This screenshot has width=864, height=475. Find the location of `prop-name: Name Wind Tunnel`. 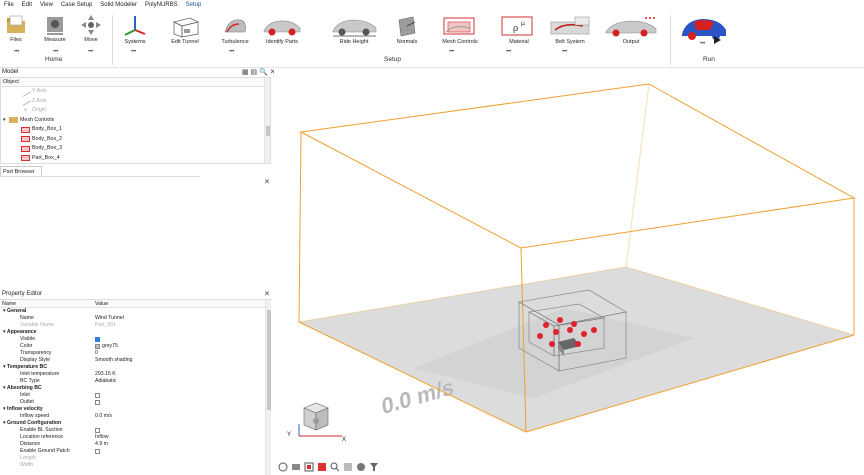

prop-name: Name Wind Tunnel is located at coordinates (135, 318).